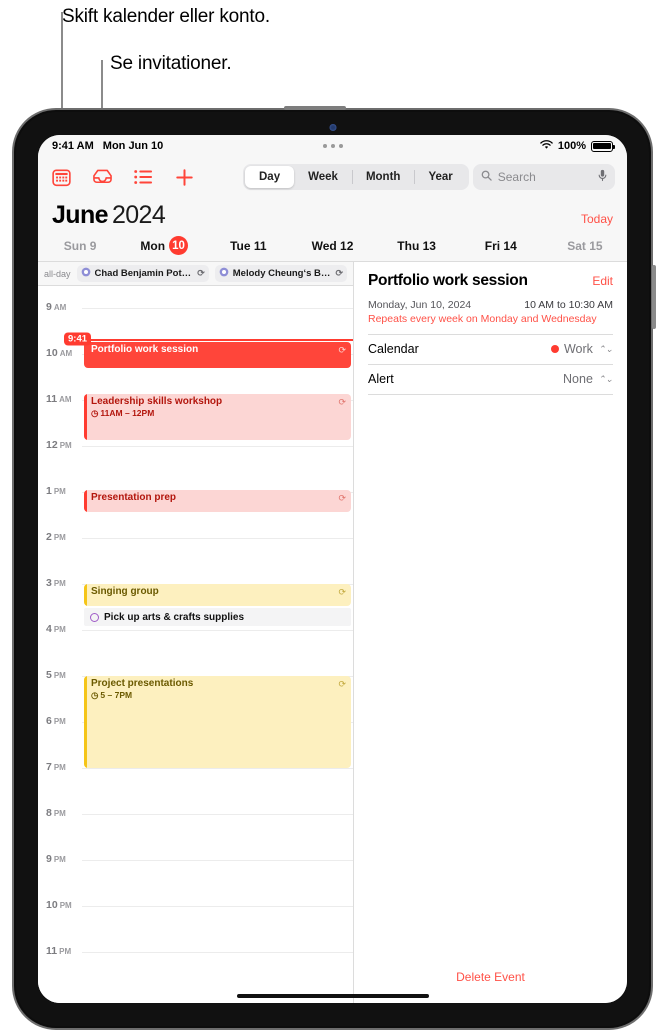  Describe the element at coordinates (142, 683) in the screenshot. I see `event-title: Project presentations` at that location.